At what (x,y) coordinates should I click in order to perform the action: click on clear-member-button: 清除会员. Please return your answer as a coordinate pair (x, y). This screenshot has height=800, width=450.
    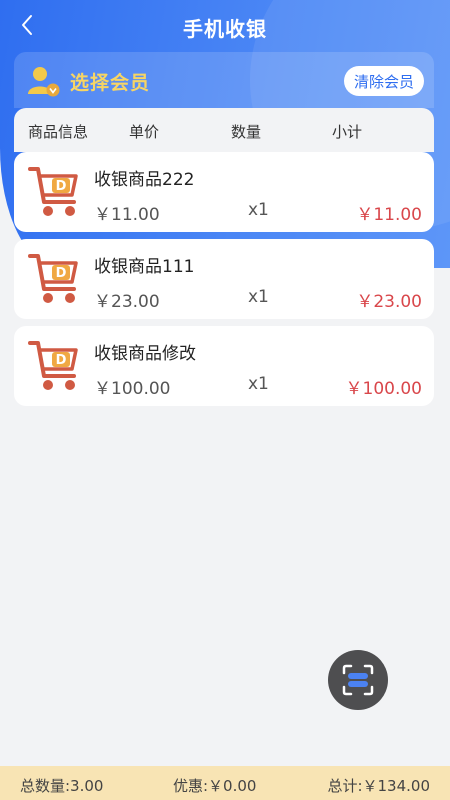
    Looking at the image, I should click on (383, 81).